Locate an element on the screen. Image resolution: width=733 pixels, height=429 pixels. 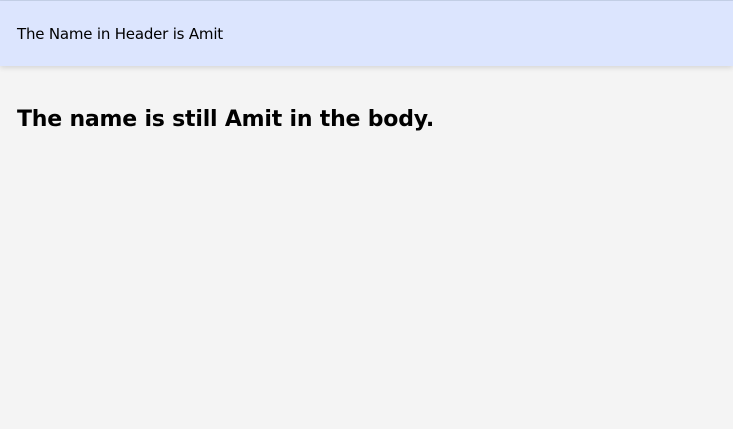
body-heading: The name is still Amit in the body. is located at coordinates (226, 119).